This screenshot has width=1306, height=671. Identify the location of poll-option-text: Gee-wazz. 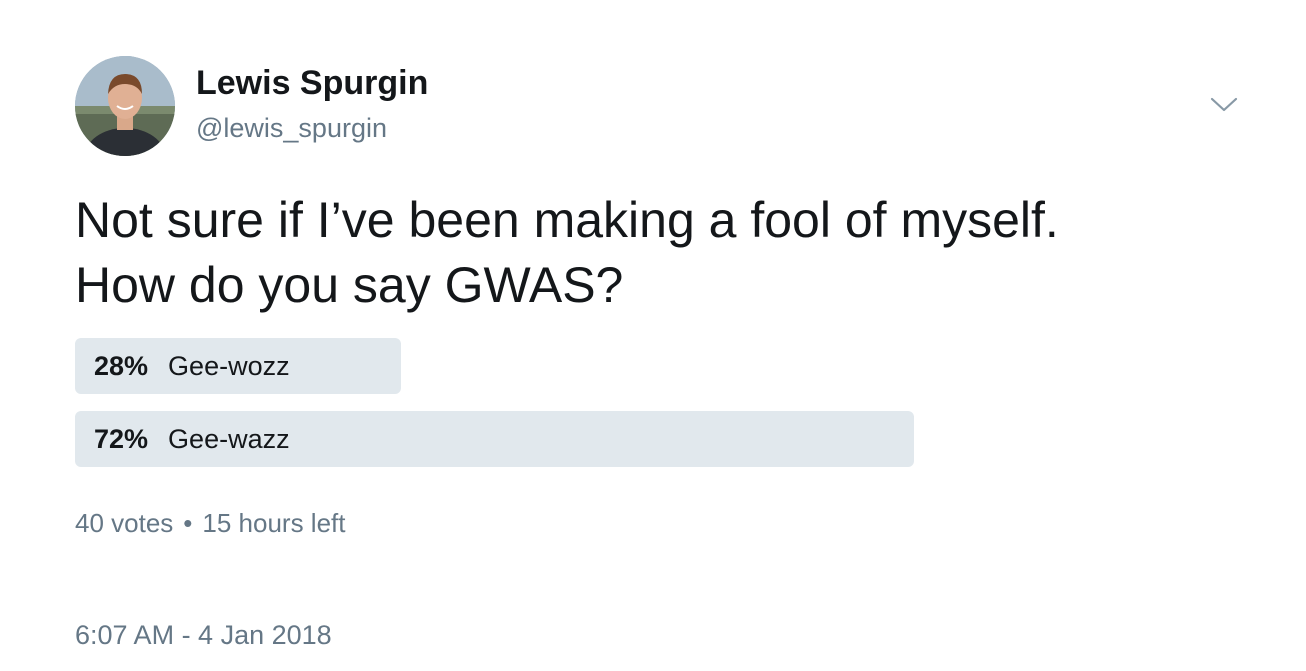
(229, 439).